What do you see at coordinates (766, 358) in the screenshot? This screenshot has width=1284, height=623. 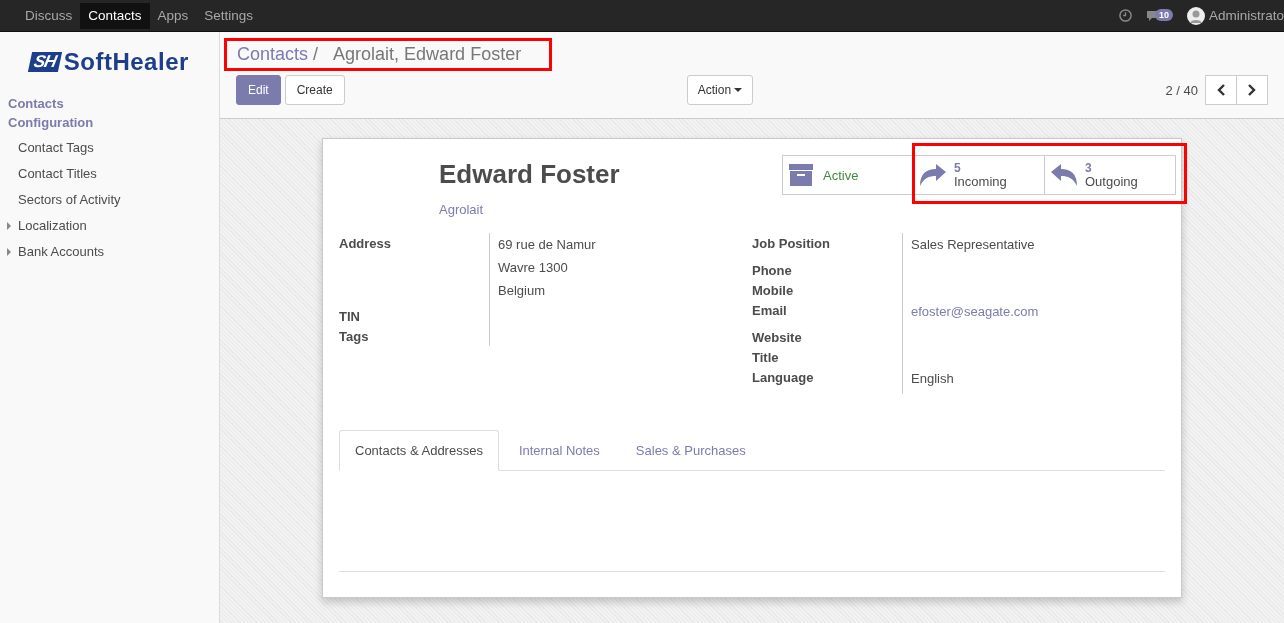 I see `field-label: Title` at bounding box center [766, 358].